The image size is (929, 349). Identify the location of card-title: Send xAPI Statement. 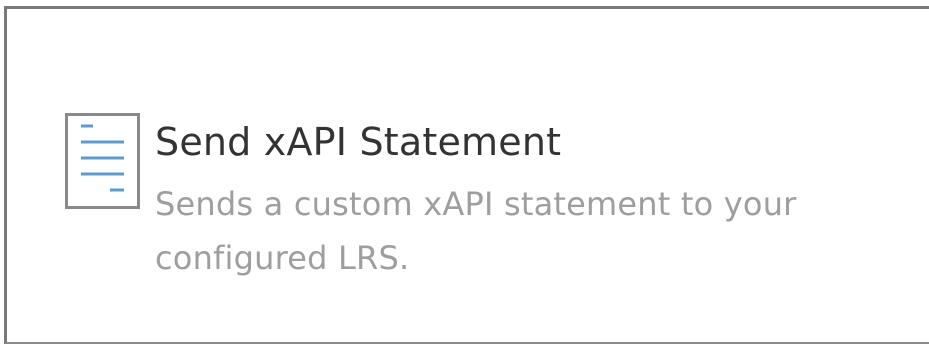
(358, 142).